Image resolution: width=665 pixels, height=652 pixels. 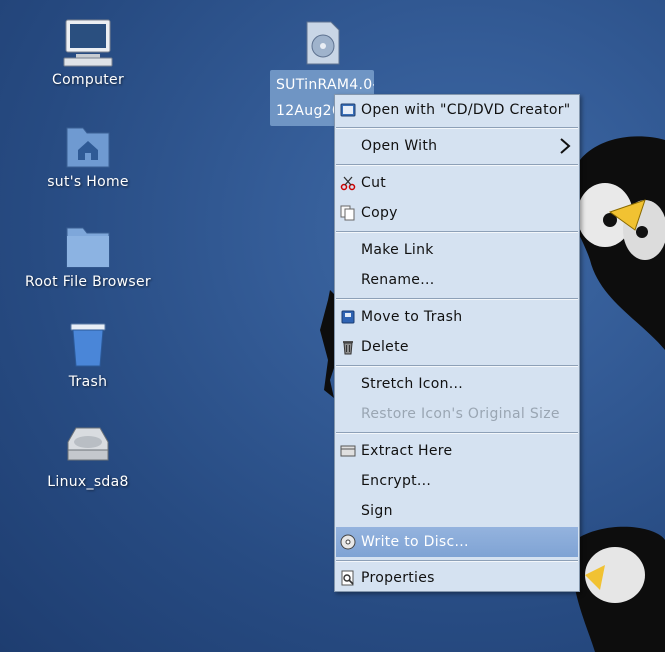 I want to click on desktop-icon-computer: Computer, so click(x=88, y=54).